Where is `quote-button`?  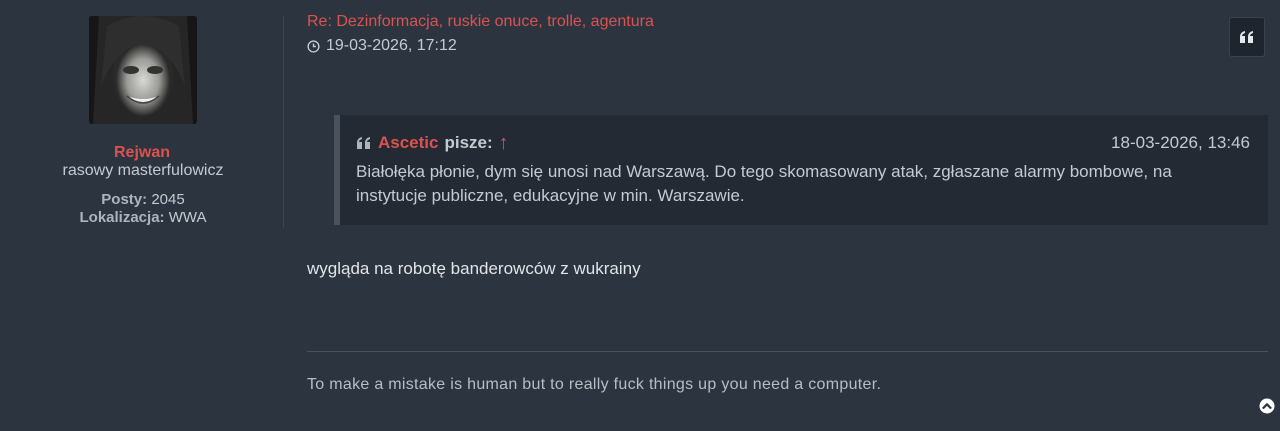
quote-button is located at coordinates (1247, 37).